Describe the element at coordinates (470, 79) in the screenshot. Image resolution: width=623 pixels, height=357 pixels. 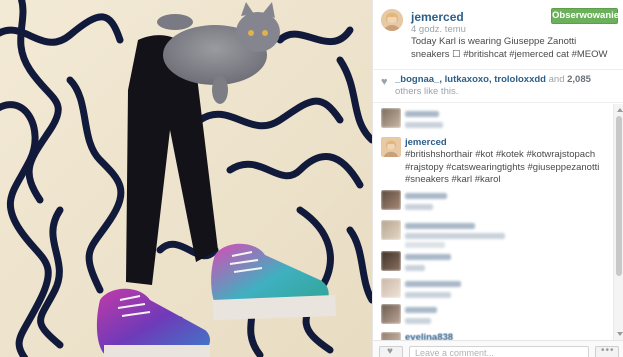
I see `likes-users: _bognaa_, lutkaxoxo, trololoxxdd` at that location.